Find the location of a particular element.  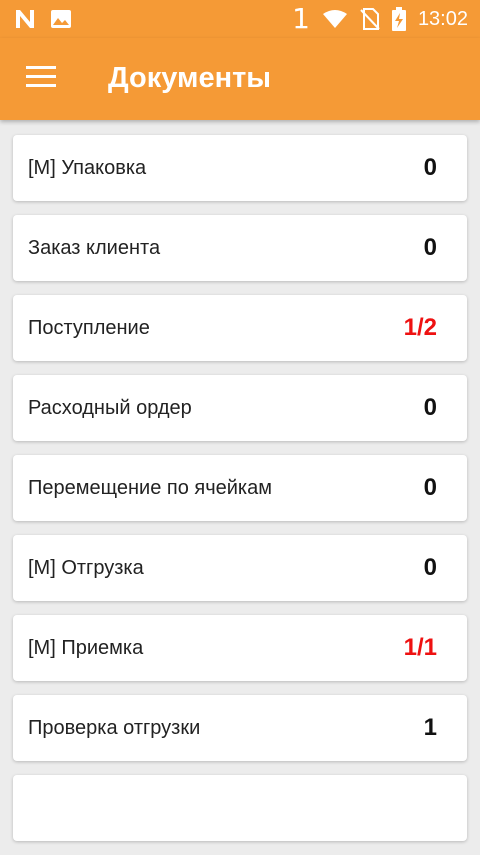

document-item-customer-order: Заказ клиента 0 is located at coordinates (240, 248).